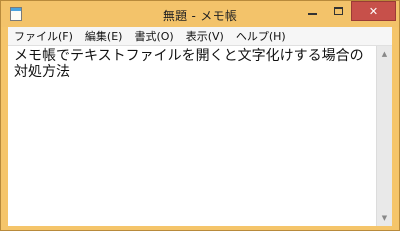  Describe the element at coordinates (384, 54) in the screenshot. I see `scroll-up-icon: ▲` at that location.